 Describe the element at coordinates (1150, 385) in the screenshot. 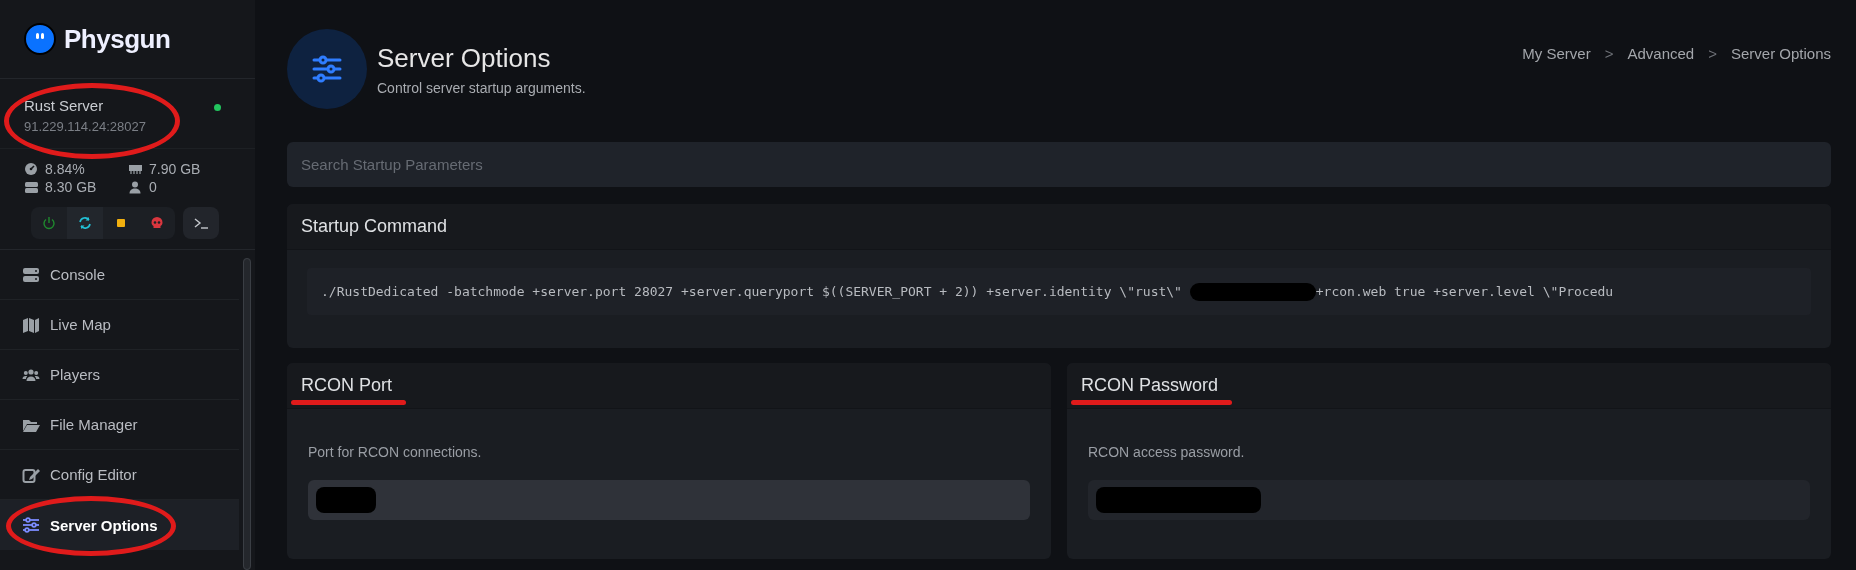

I see `card-title: RCON Password` at that location.